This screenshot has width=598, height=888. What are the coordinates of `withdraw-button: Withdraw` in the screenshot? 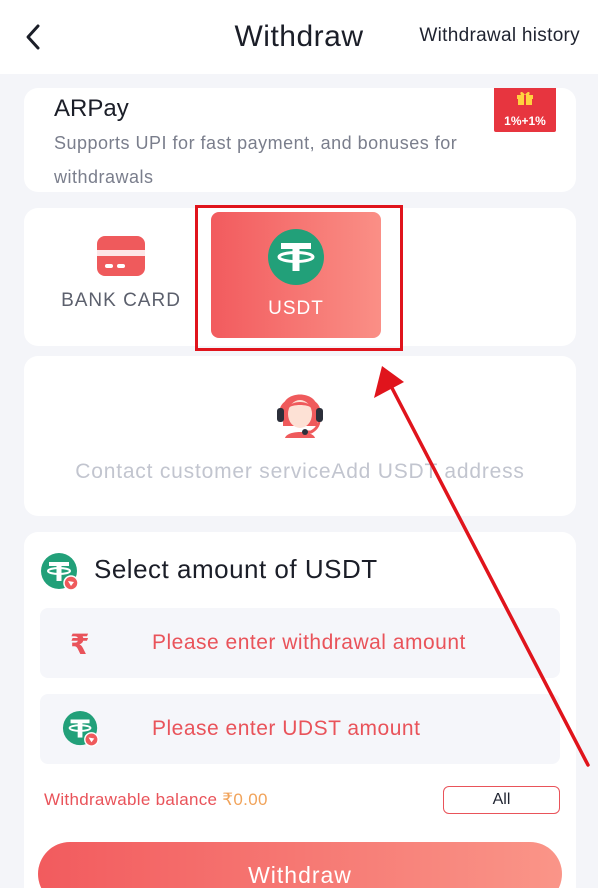 It's located at (300, 865).